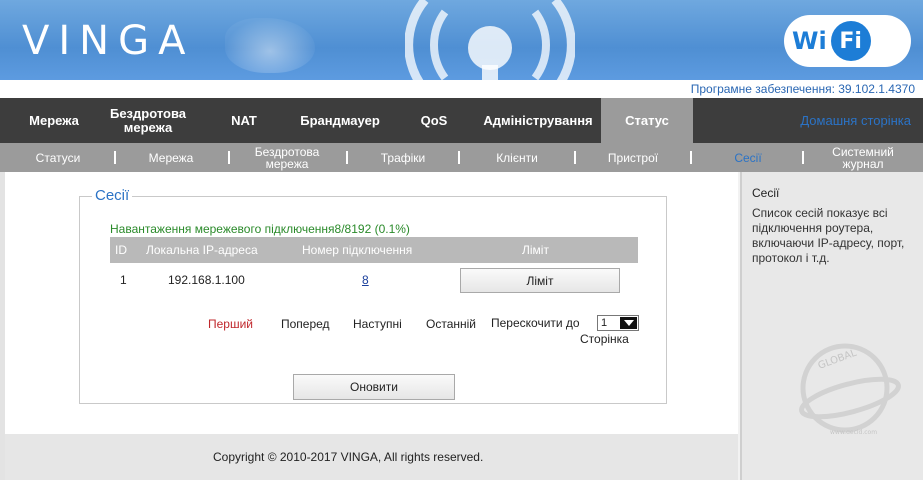  Describe the element at coordinates (244, 120) in the screenshot. I see `main-nav-nat: NAT` at that location.